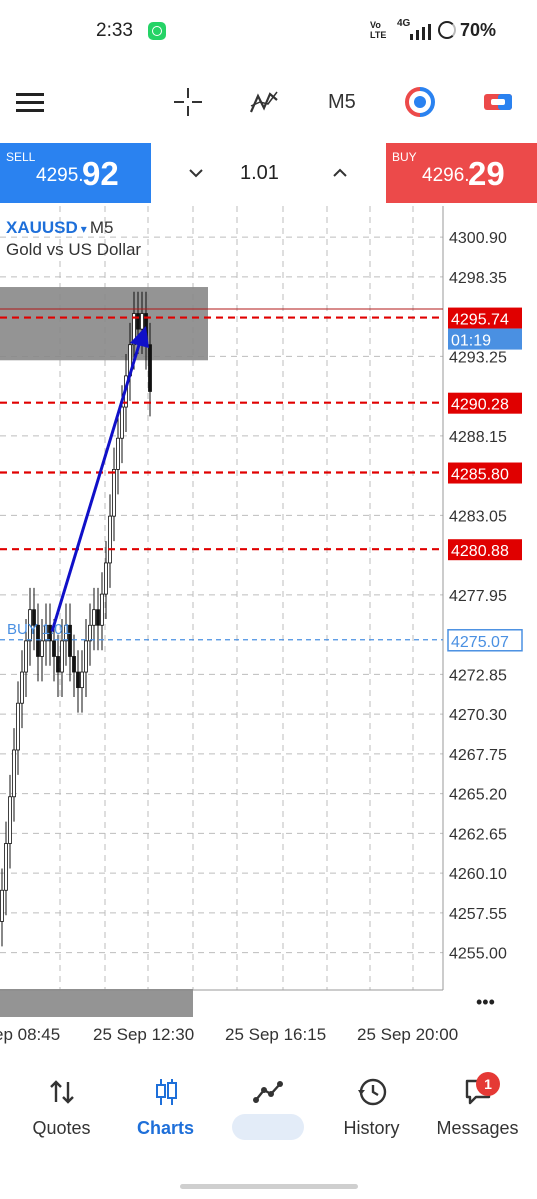 Image resolution: width=537 pixels, height=1199 pixels. I want to click on symbol-dropdown-icon: ▾, so click(83, 229).